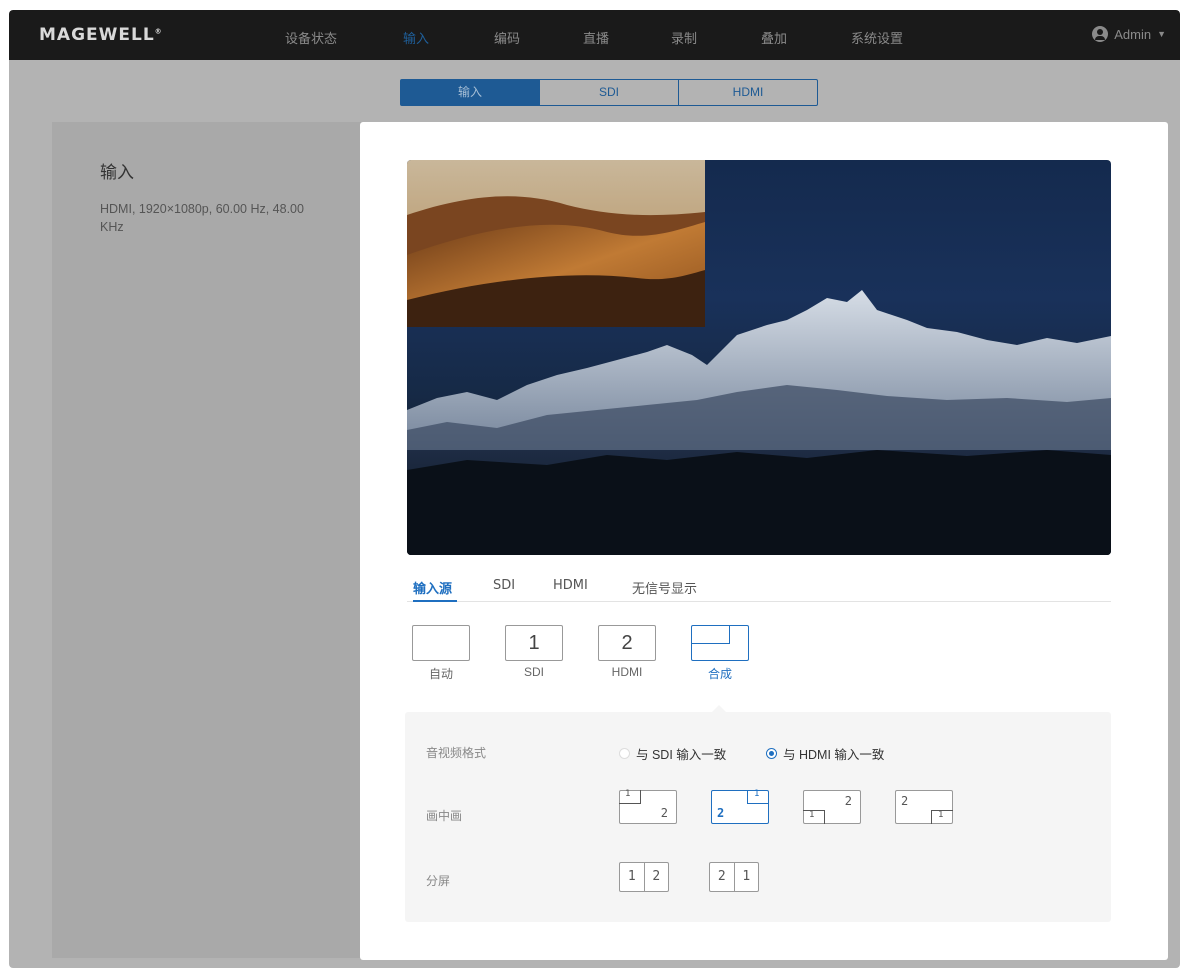  Describe the element at coordinates (1161, 34) in the screenshot. I see `caret-down-icon: ▼` at that location.